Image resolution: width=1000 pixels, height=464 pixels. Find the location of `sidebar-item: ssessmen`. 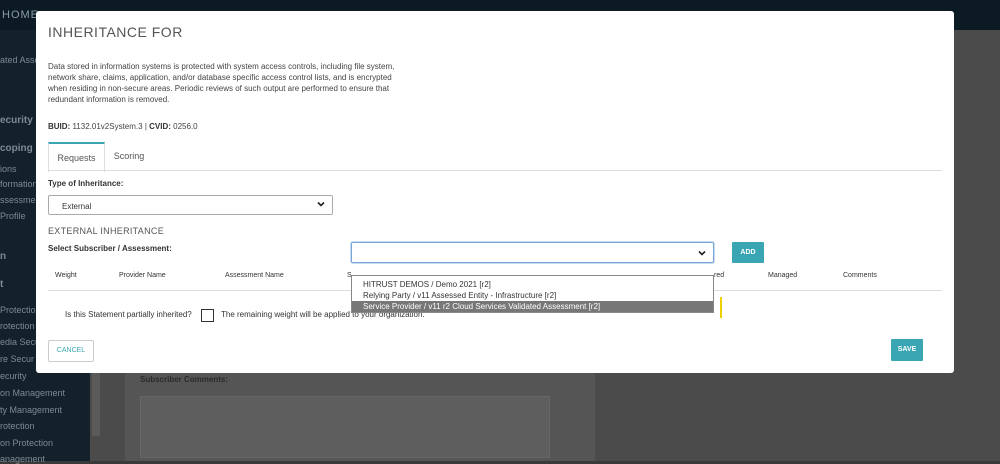

sidebar-item: ssessmen is located at coordinates (20, 200).